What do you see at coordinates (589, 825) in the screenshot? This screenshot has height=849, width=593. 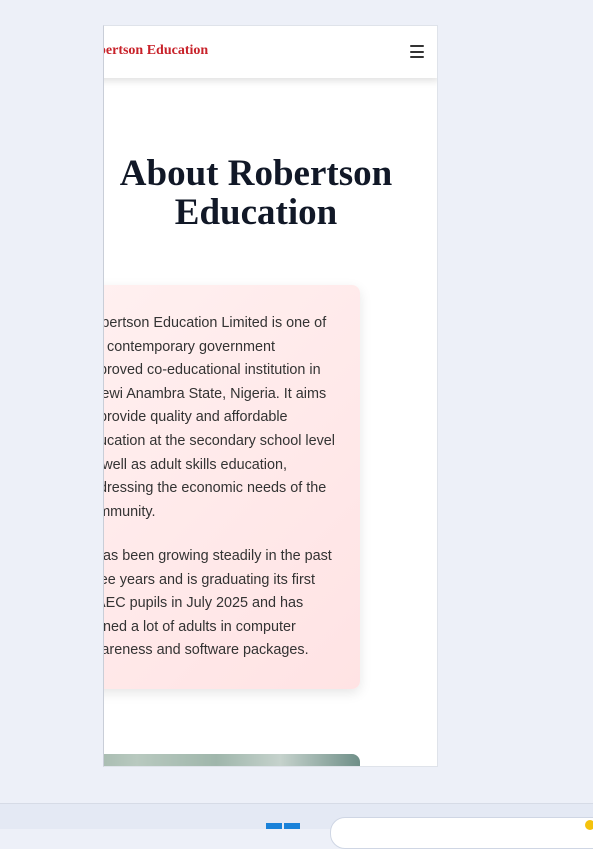 I see `notification-icon` at bounding box center [589, 825].